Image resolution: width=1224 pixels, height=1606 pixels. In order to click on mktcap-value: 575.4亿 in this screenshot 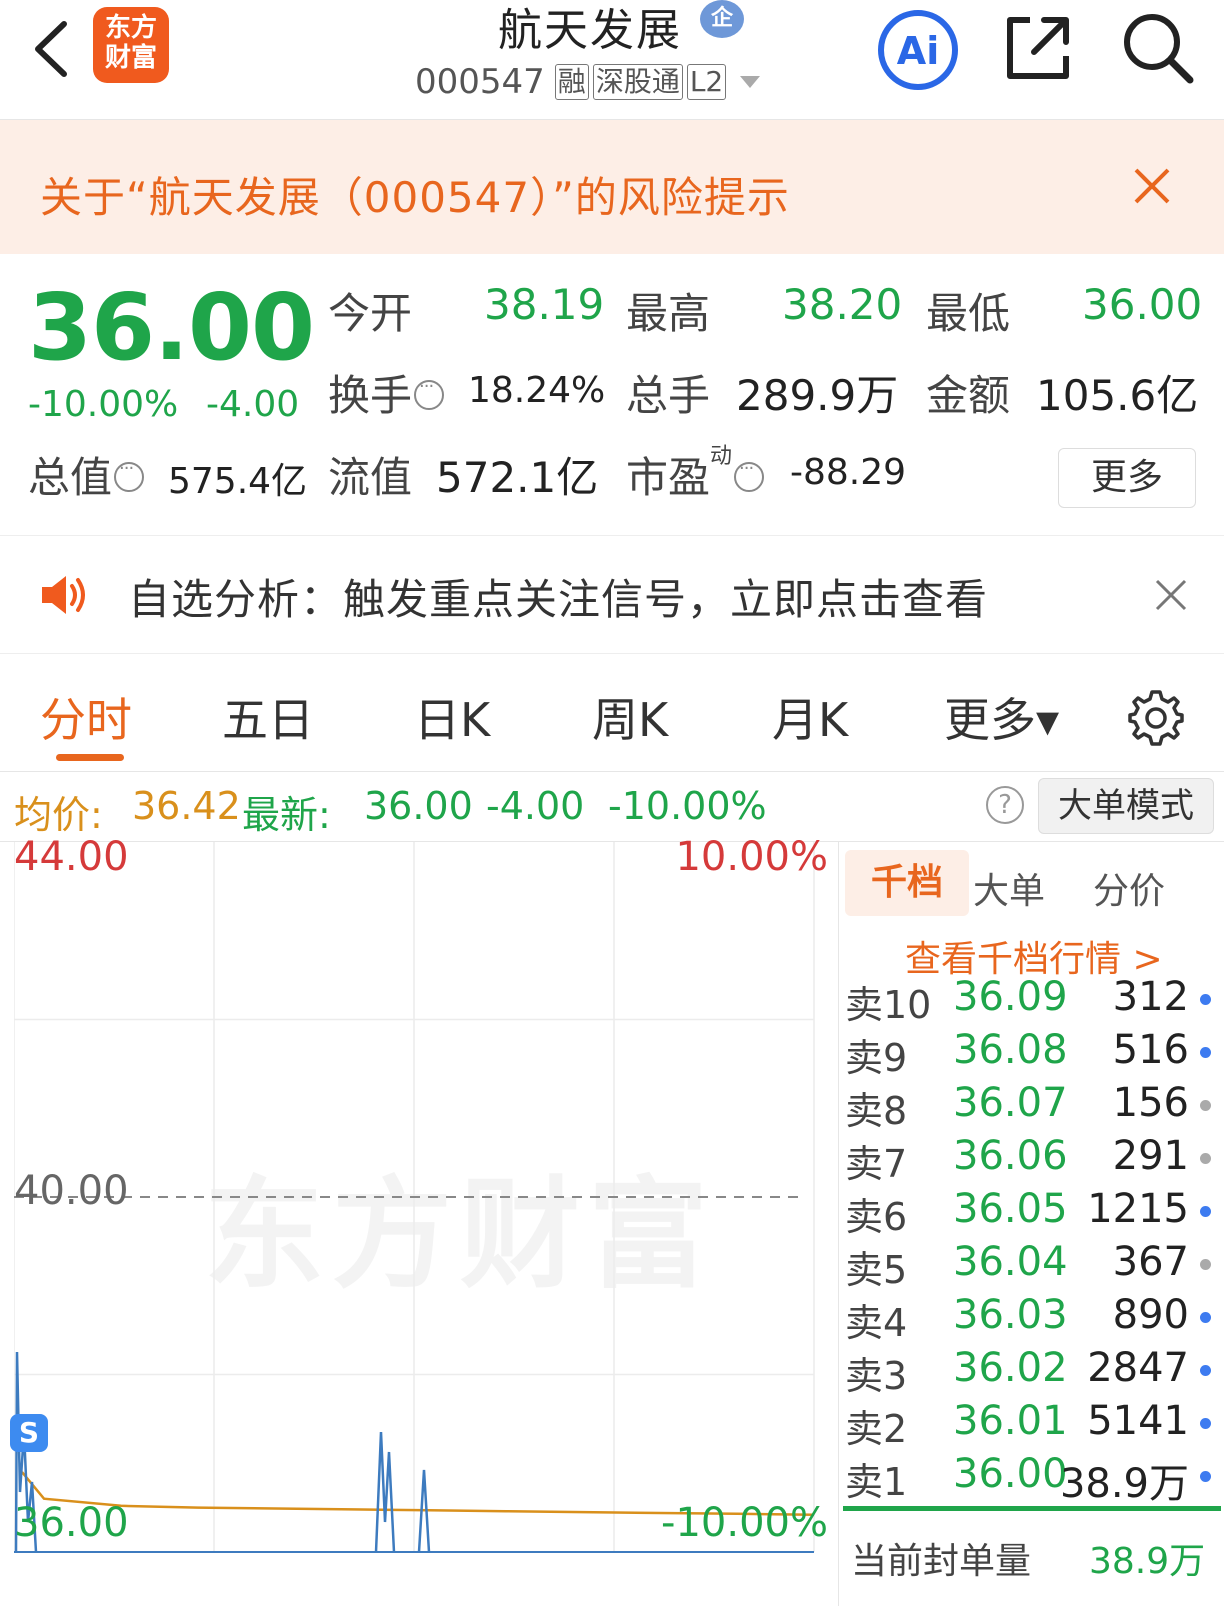, I will do `click(238, 481)`.